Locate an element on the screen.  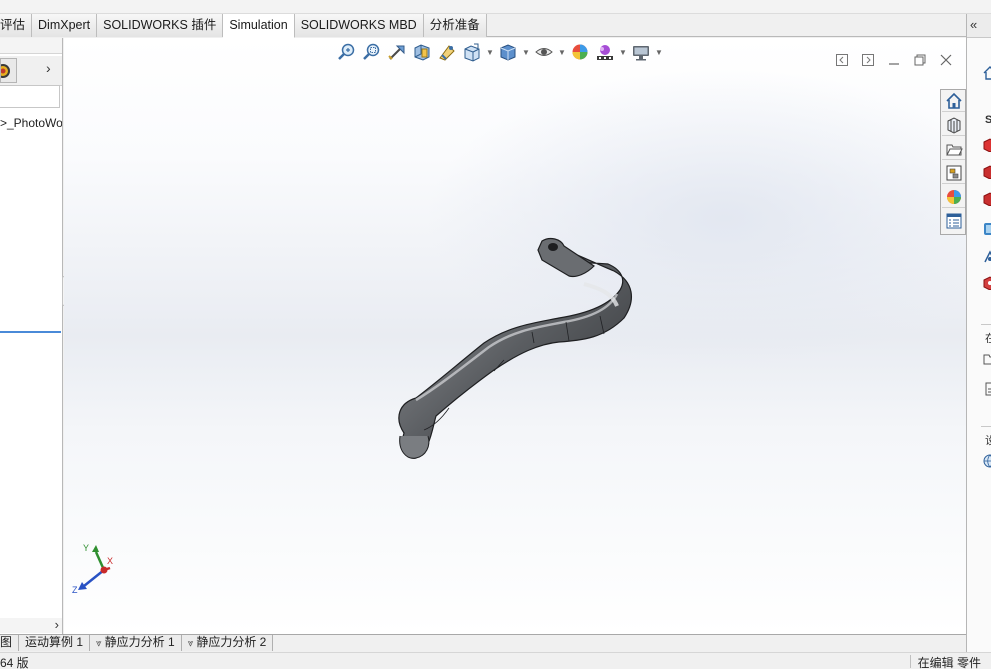
task-pane-tabs is located at coordinates (953, 162).